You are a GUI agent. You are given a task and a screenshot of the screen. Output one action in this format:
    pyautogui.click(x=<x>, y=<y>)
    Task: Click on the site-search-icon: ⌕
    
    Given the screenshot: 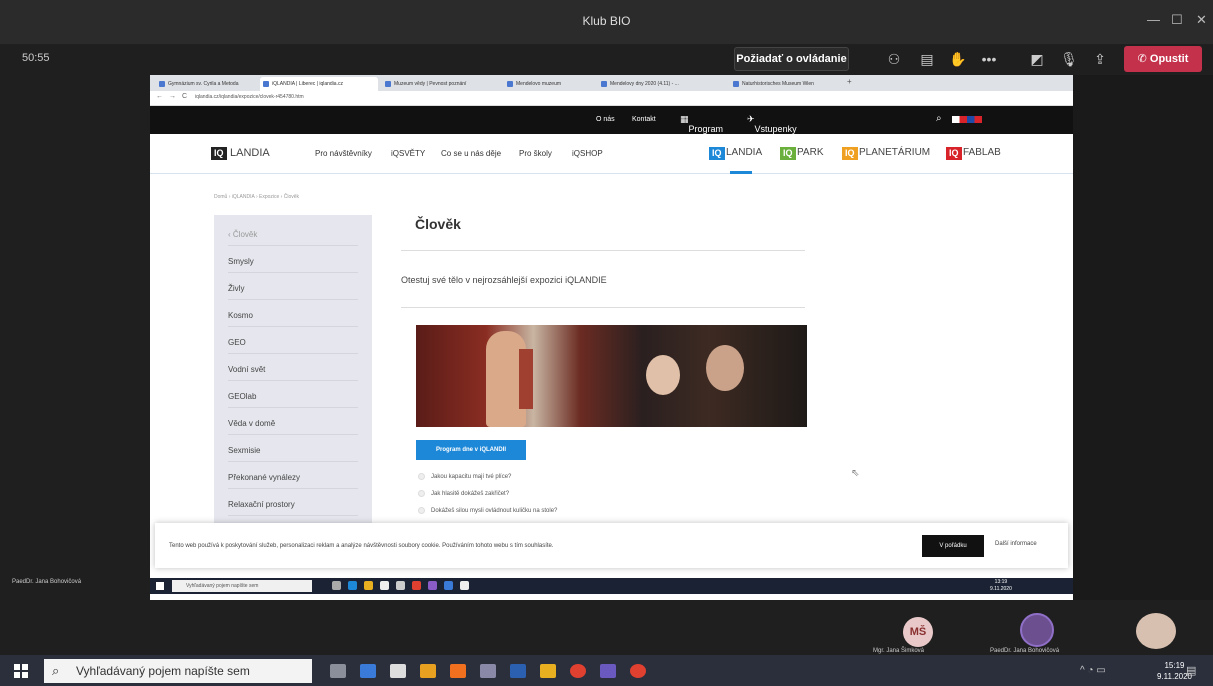 What is the action you would take?
    pyautogui.click(x=939, y=118)
    